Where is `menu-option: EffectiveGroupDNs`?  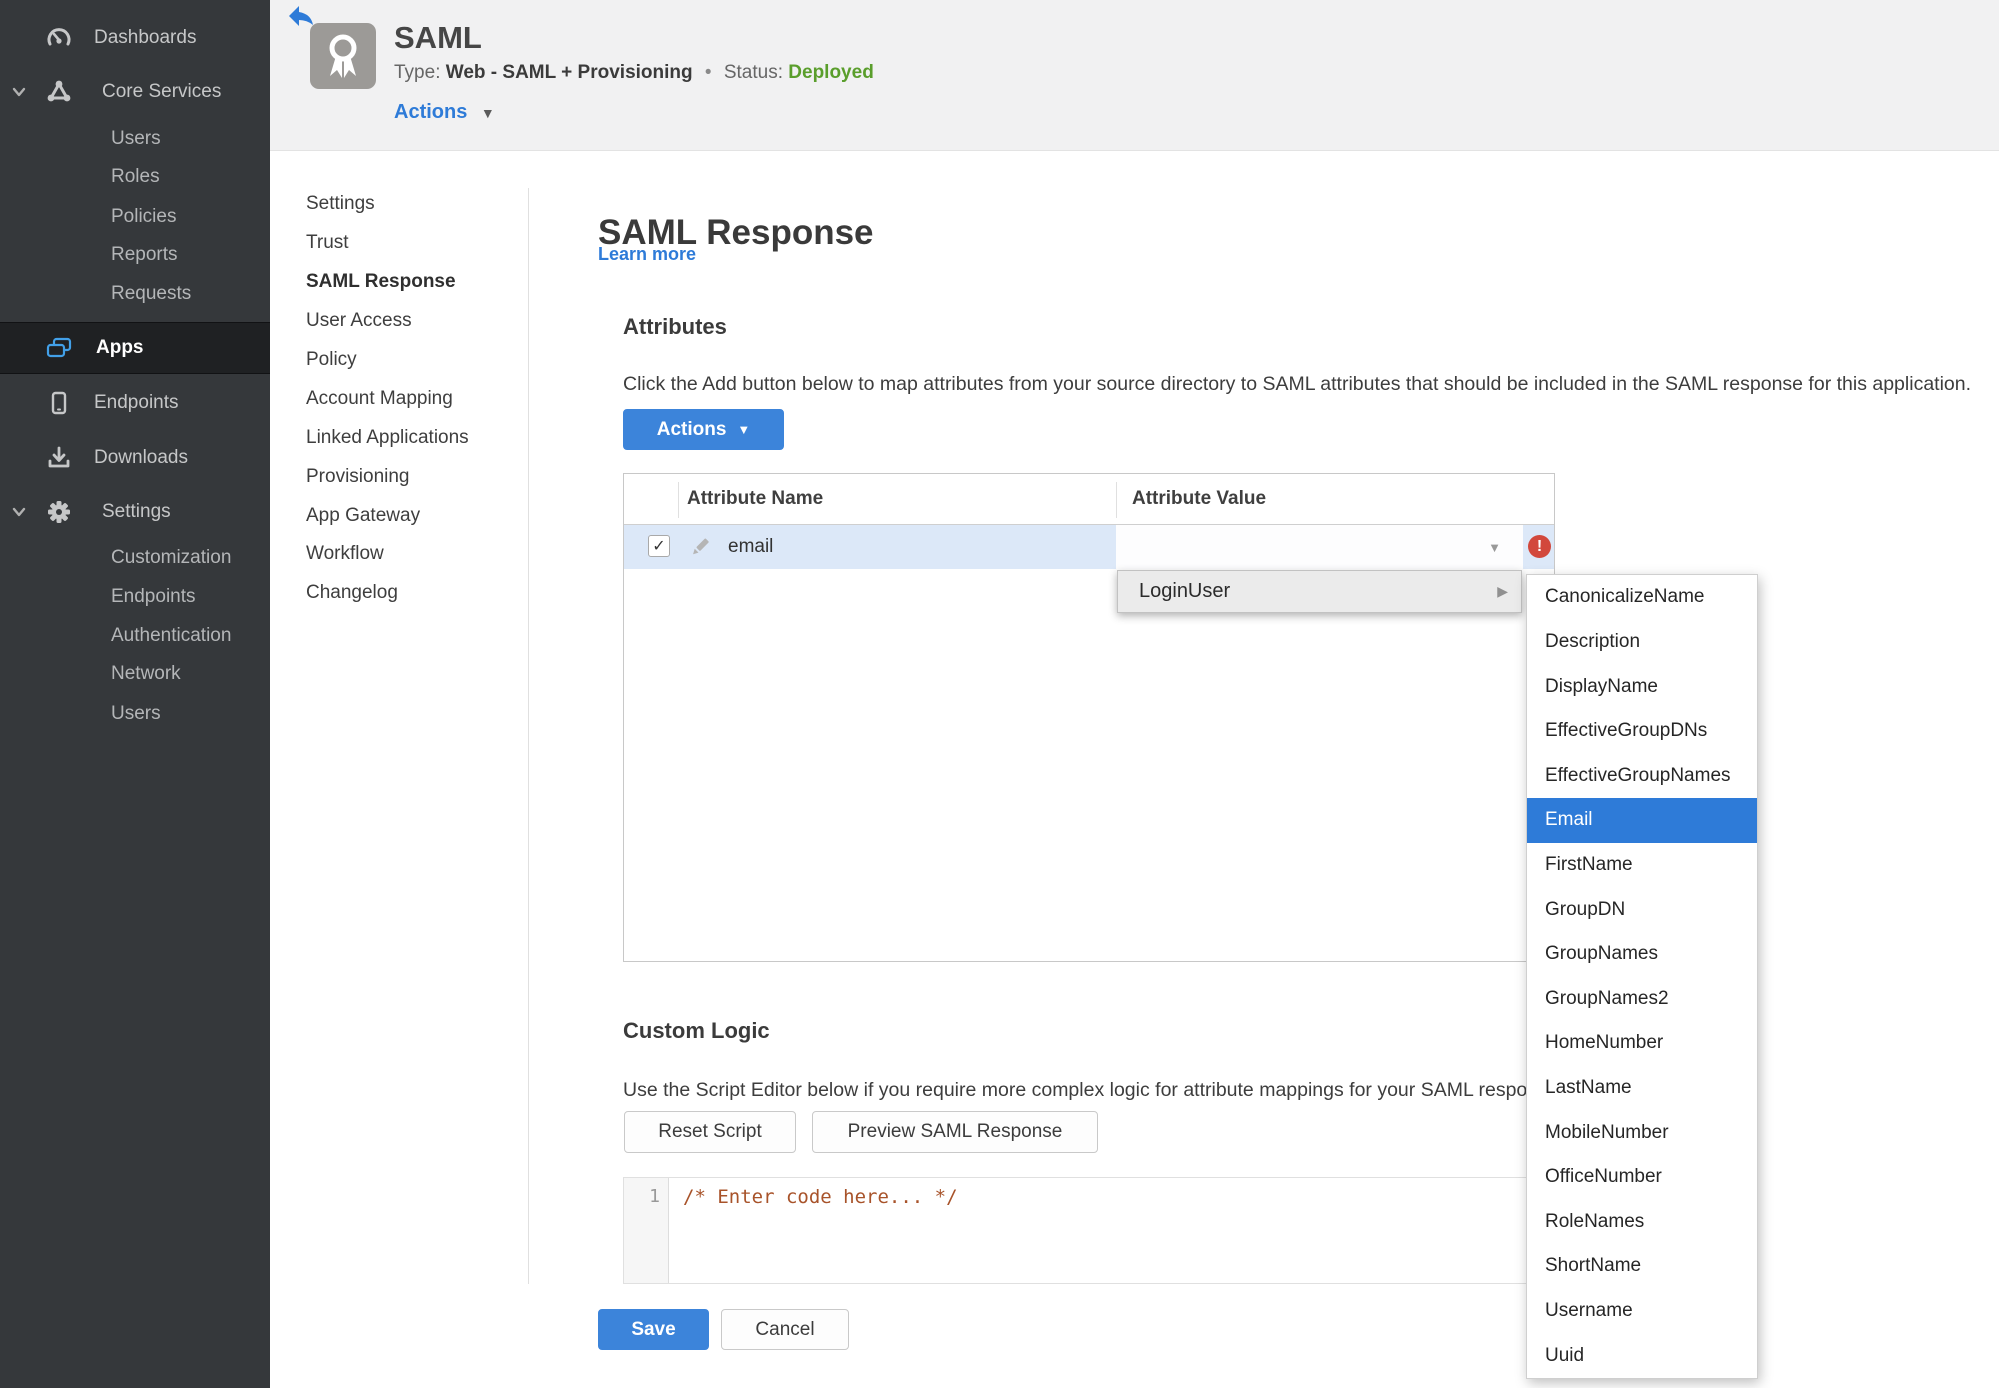
menu-option: EffectiveGroupDNs is located at coordinates (1642, 731).